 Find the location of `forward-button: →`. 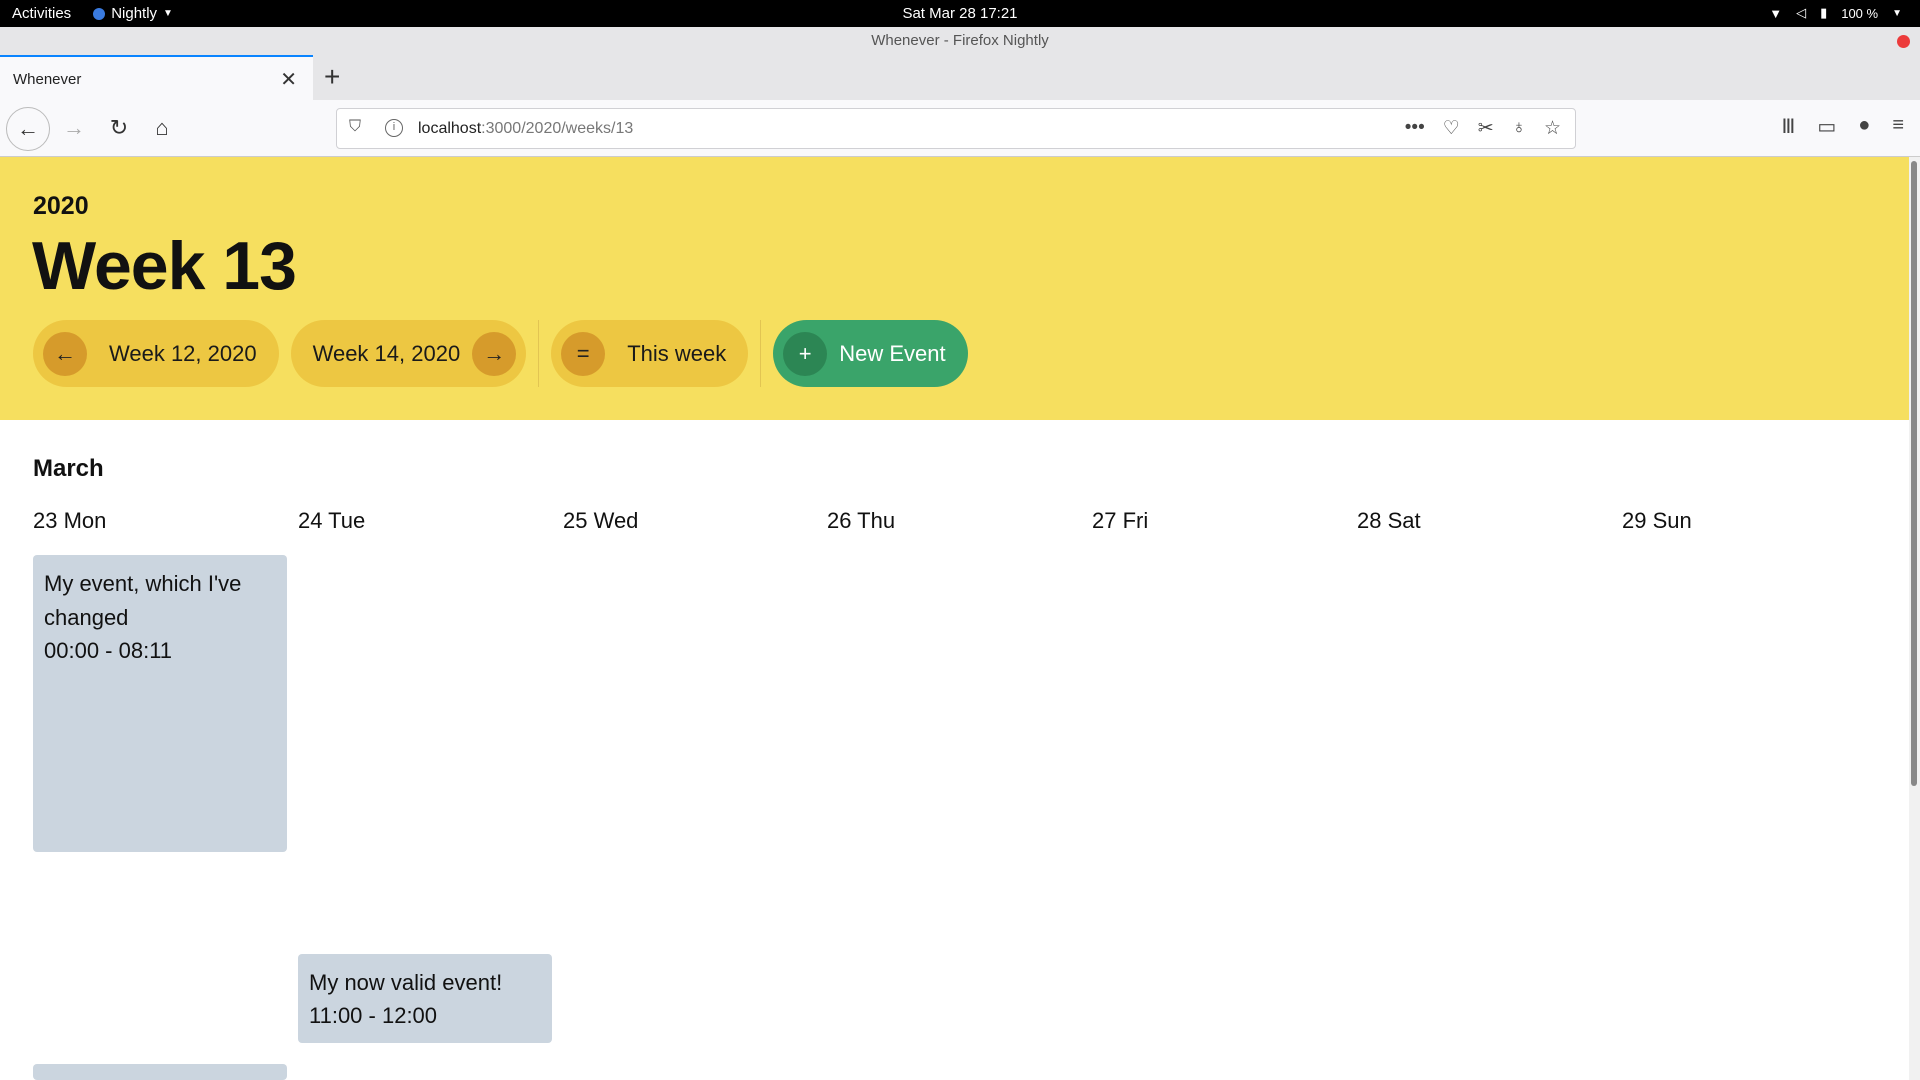

forward-button: → is located at coordinates (74, 128).